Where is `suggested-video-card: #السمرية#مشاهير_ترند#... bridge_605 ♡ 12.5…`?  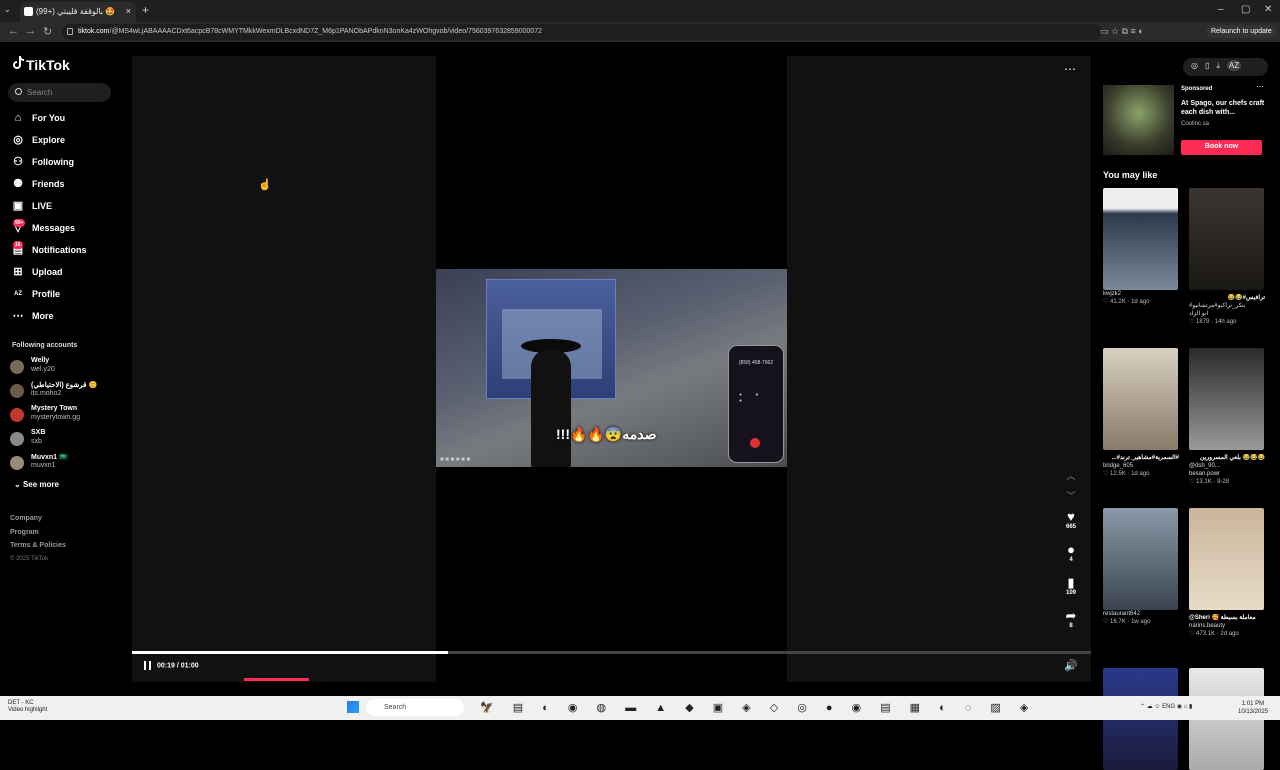
suggested-video-card: #السمرية#مشاهير_ترند#... bridge_605 ♡ 12.5… is located at coordinates (1141, 413).